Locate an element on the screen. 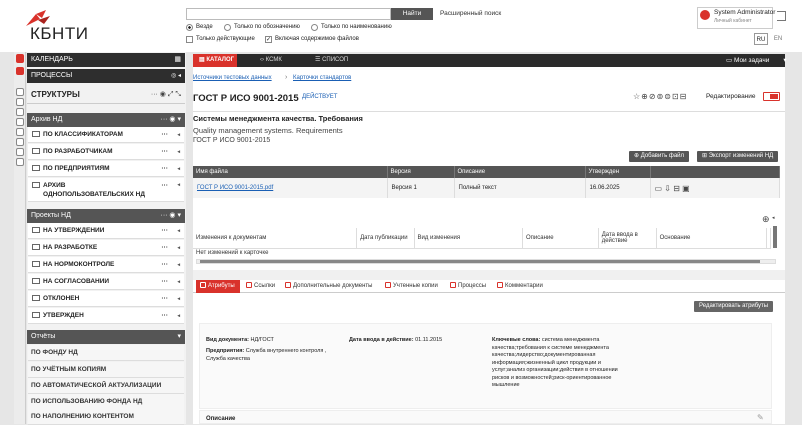  filter-active-only: Только действующие is located at coordinates (220, 39).